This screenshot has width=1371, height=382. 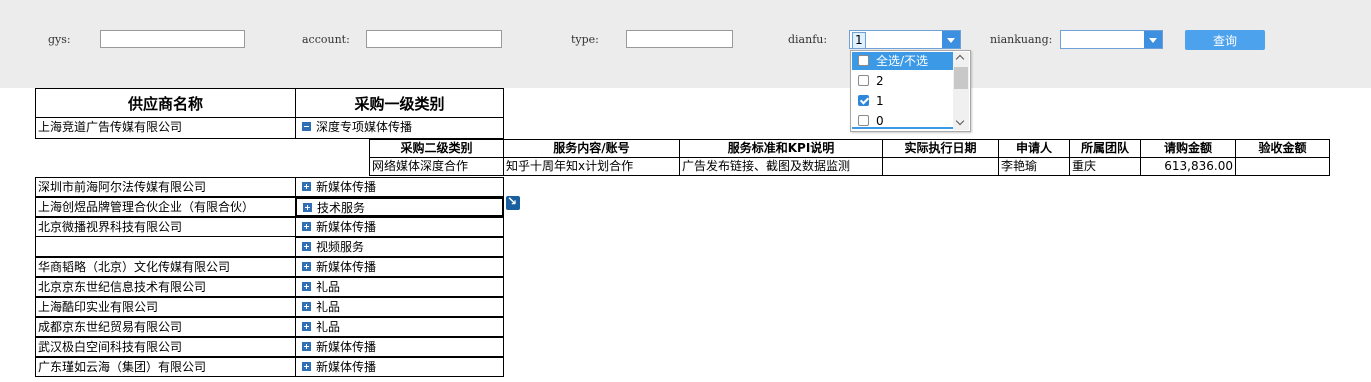 I want to click on category1-header: 采购一级类别, so click(x=399, y=103).